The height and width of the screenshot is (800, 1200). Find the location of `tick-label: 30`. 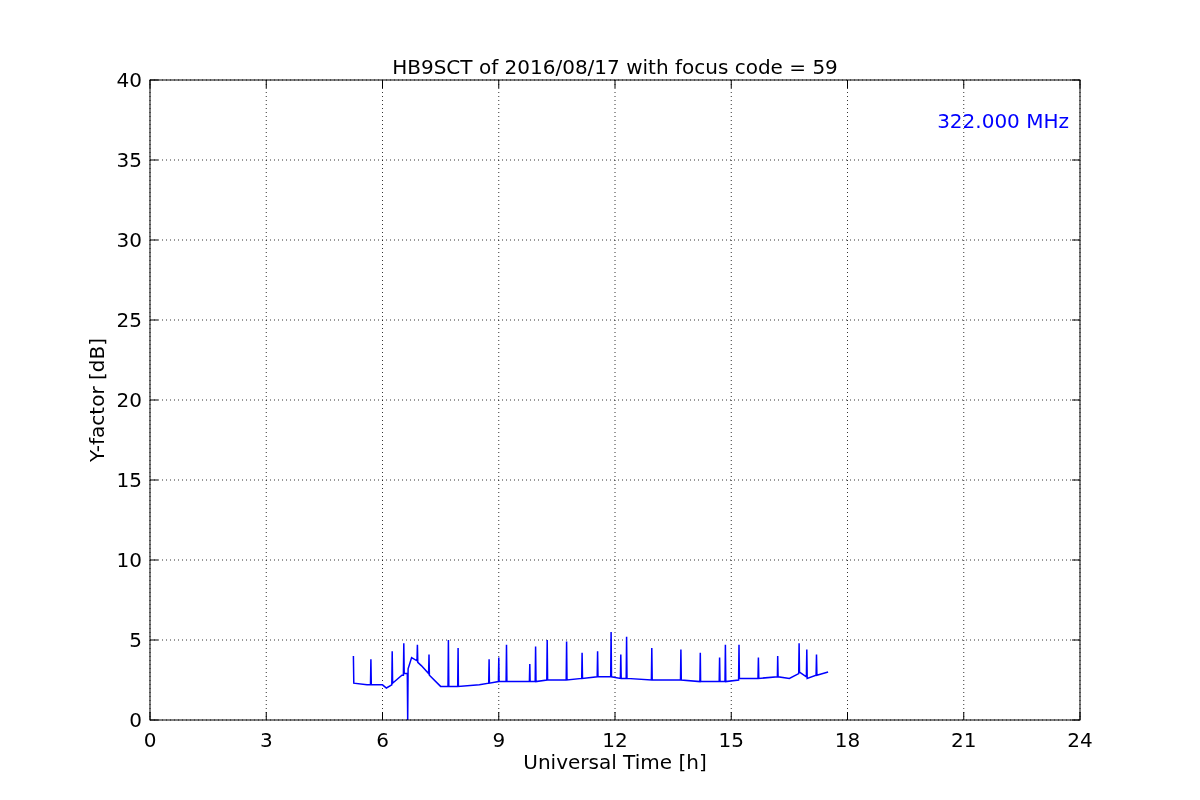

tick-label: 30 is located at coordinates (129, 240).